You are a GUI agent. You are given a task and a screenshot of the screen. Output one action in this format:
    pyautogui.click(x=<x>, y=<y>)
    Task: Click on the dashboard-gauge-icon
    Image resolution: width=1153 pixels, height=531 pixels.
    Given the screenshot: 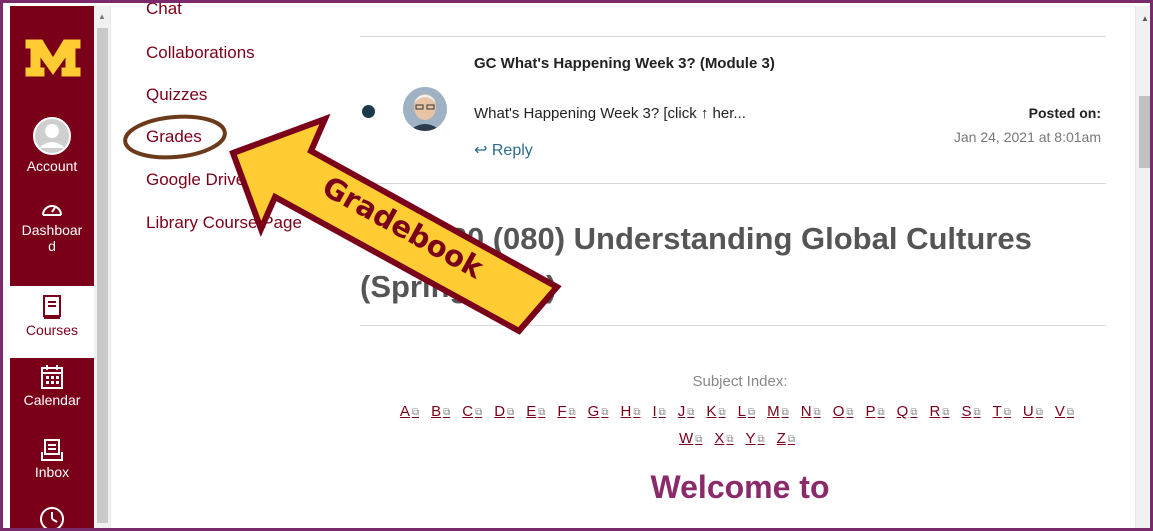 What is the action you would take?
    pyautogui.click(x=52, y=210)
    